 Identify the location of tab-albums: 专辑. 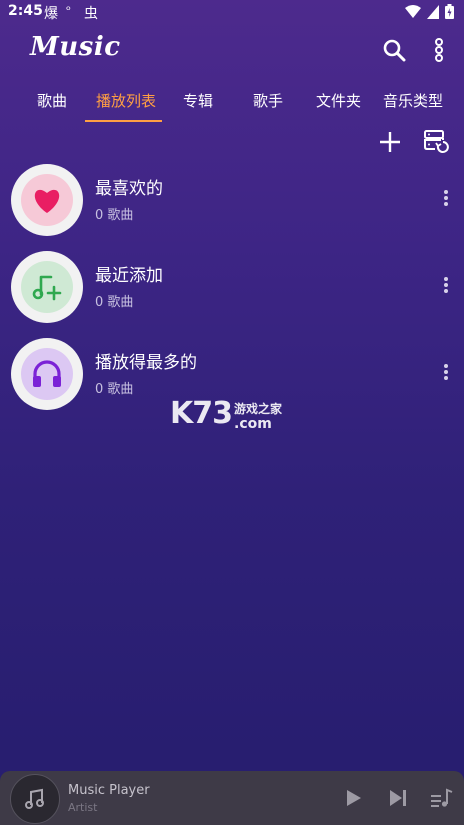
(198, 100).